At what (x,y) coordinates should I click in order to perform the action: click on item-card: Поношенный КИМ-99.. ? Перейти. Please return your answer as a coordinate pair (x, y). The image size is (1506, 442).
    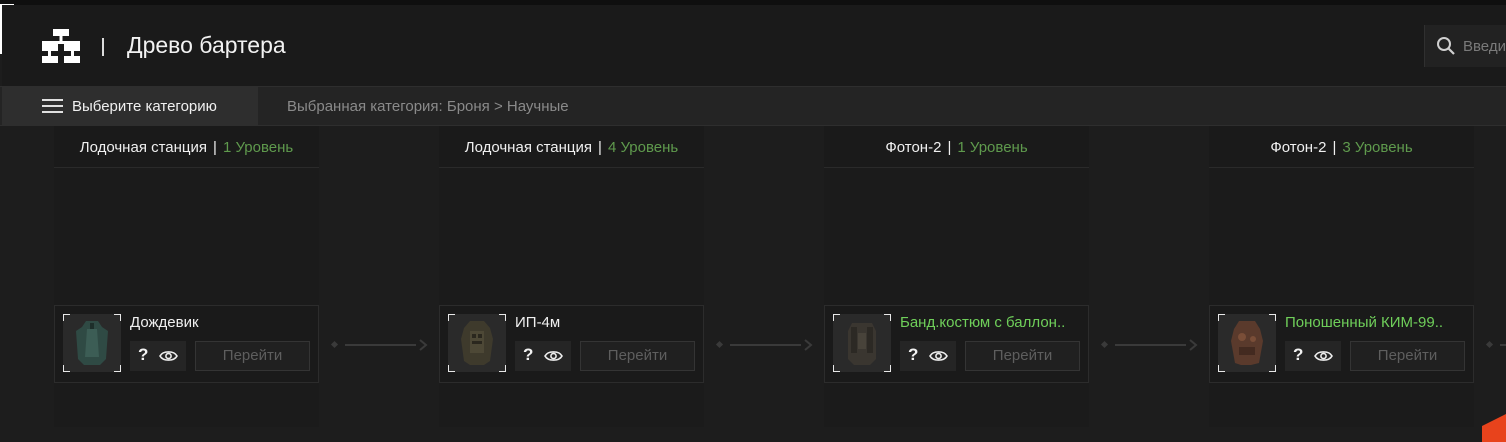
    Looking at the image, I should click on (1341, 344).